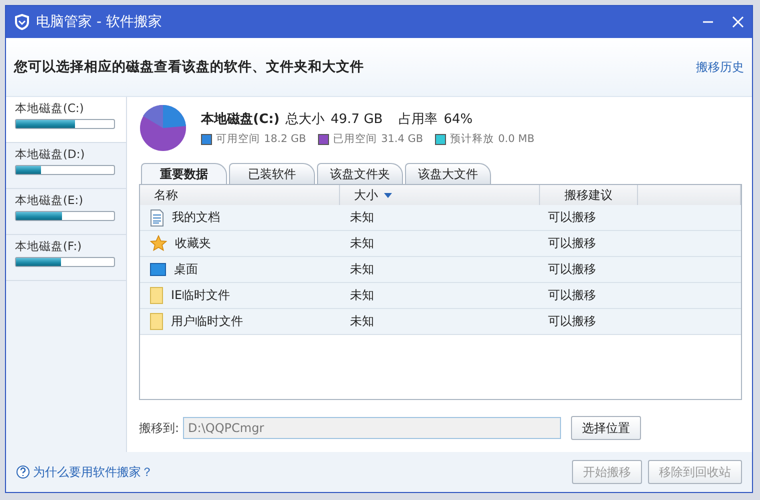 The image size is (760, 500). What do you see at coordinates (186, 269) in the screenshot?
I see `item-name: 桌面` at bounding box center [186, 269].